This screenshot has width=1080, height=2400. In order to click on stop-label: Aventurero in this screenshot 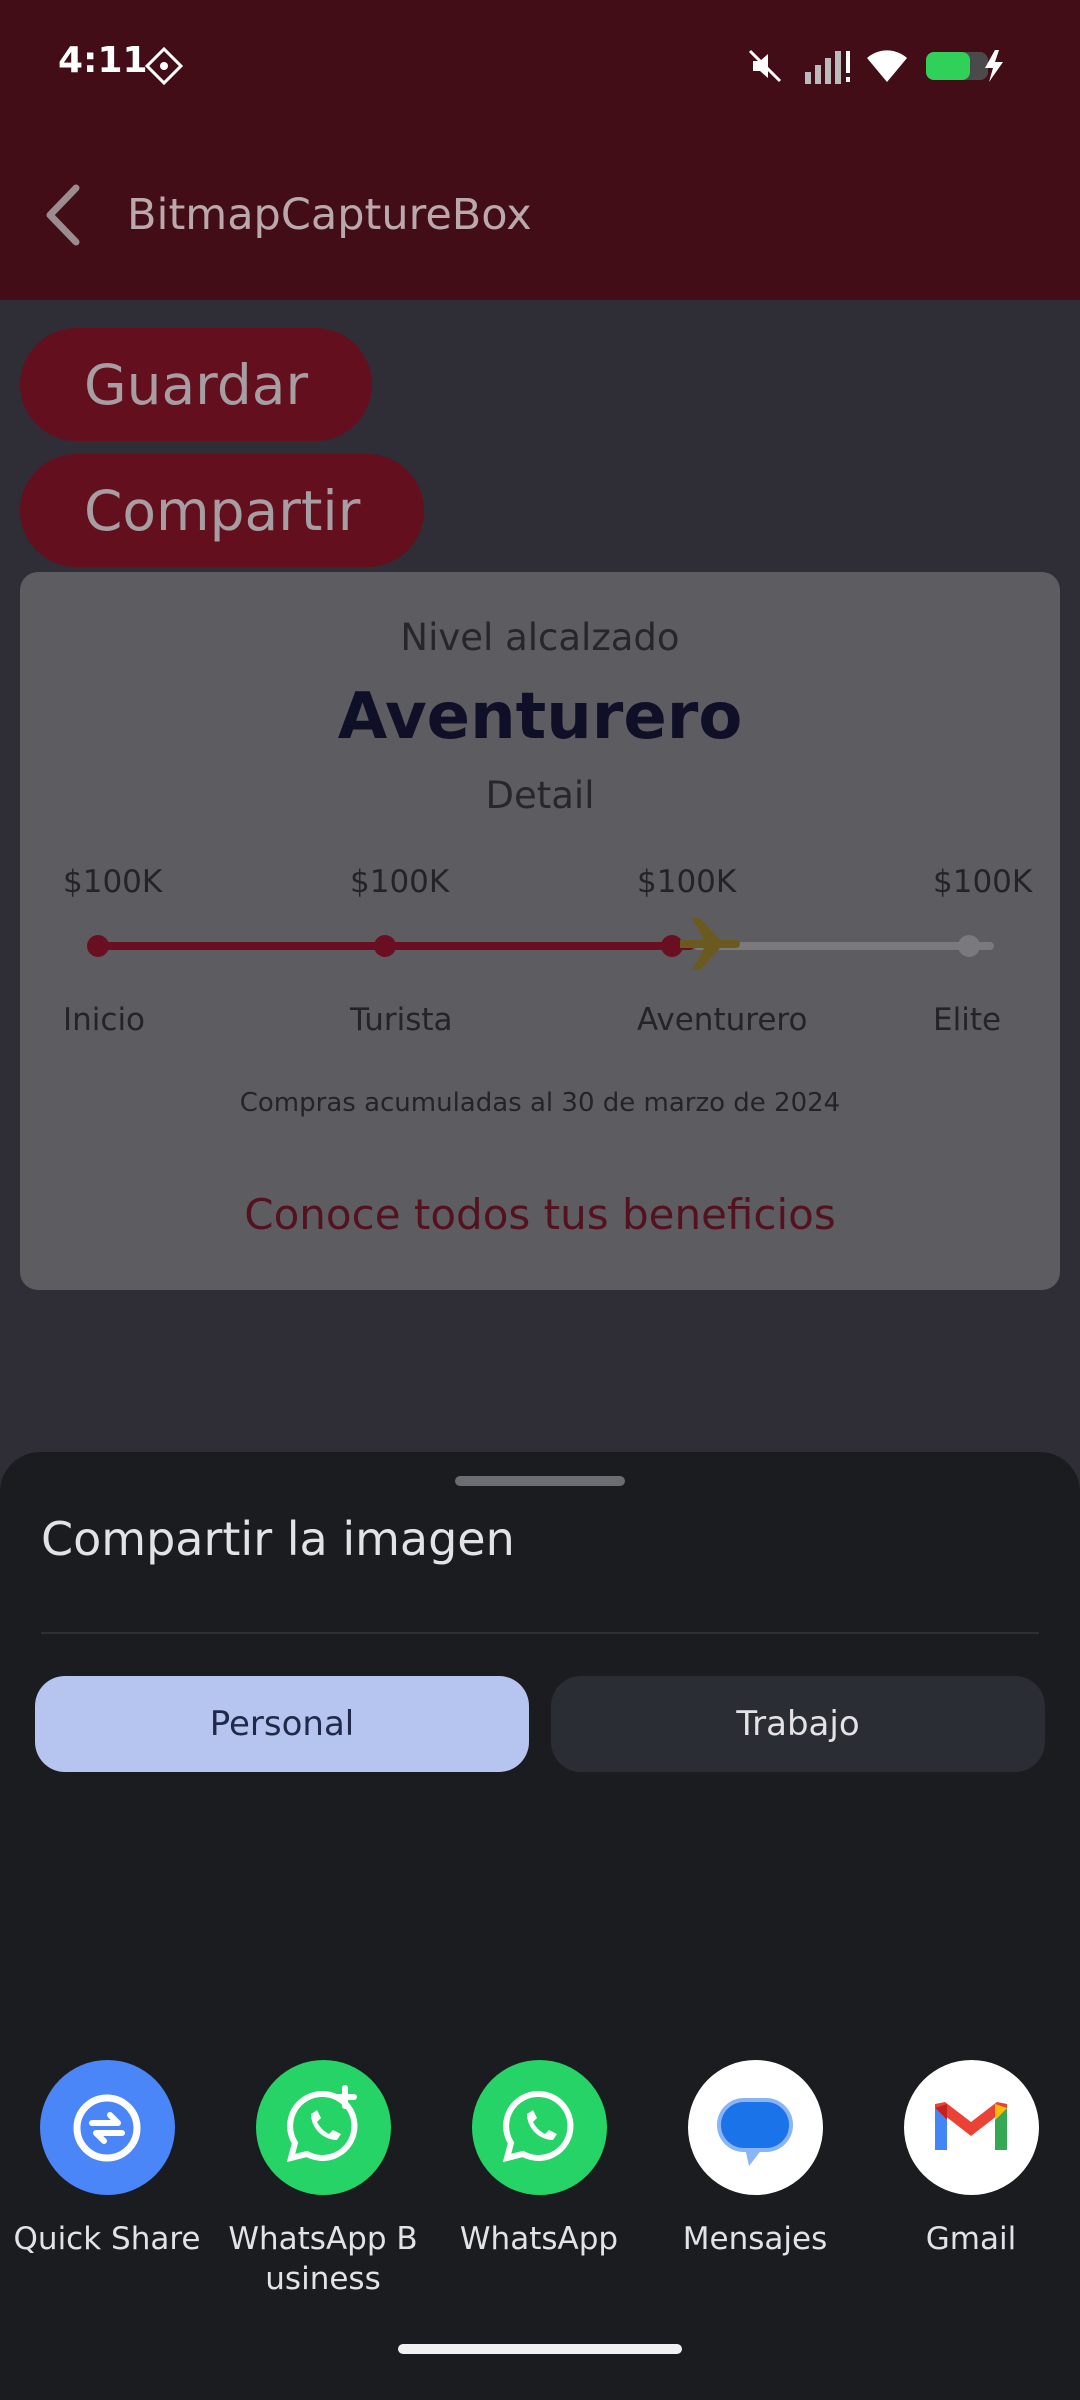, I will do `click(722, 1020)`.